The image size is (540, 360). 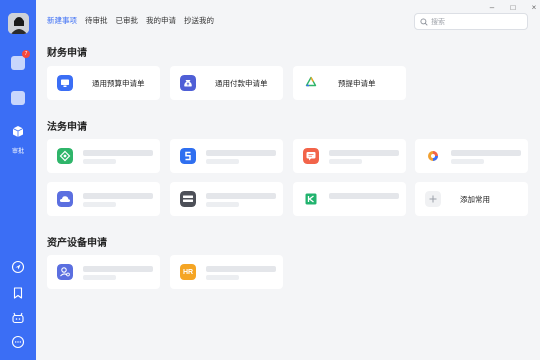 What do you see at coordinates (513, 7) in the screenshot?
I see `maximize-button: □` at bounding box center [513, 7].